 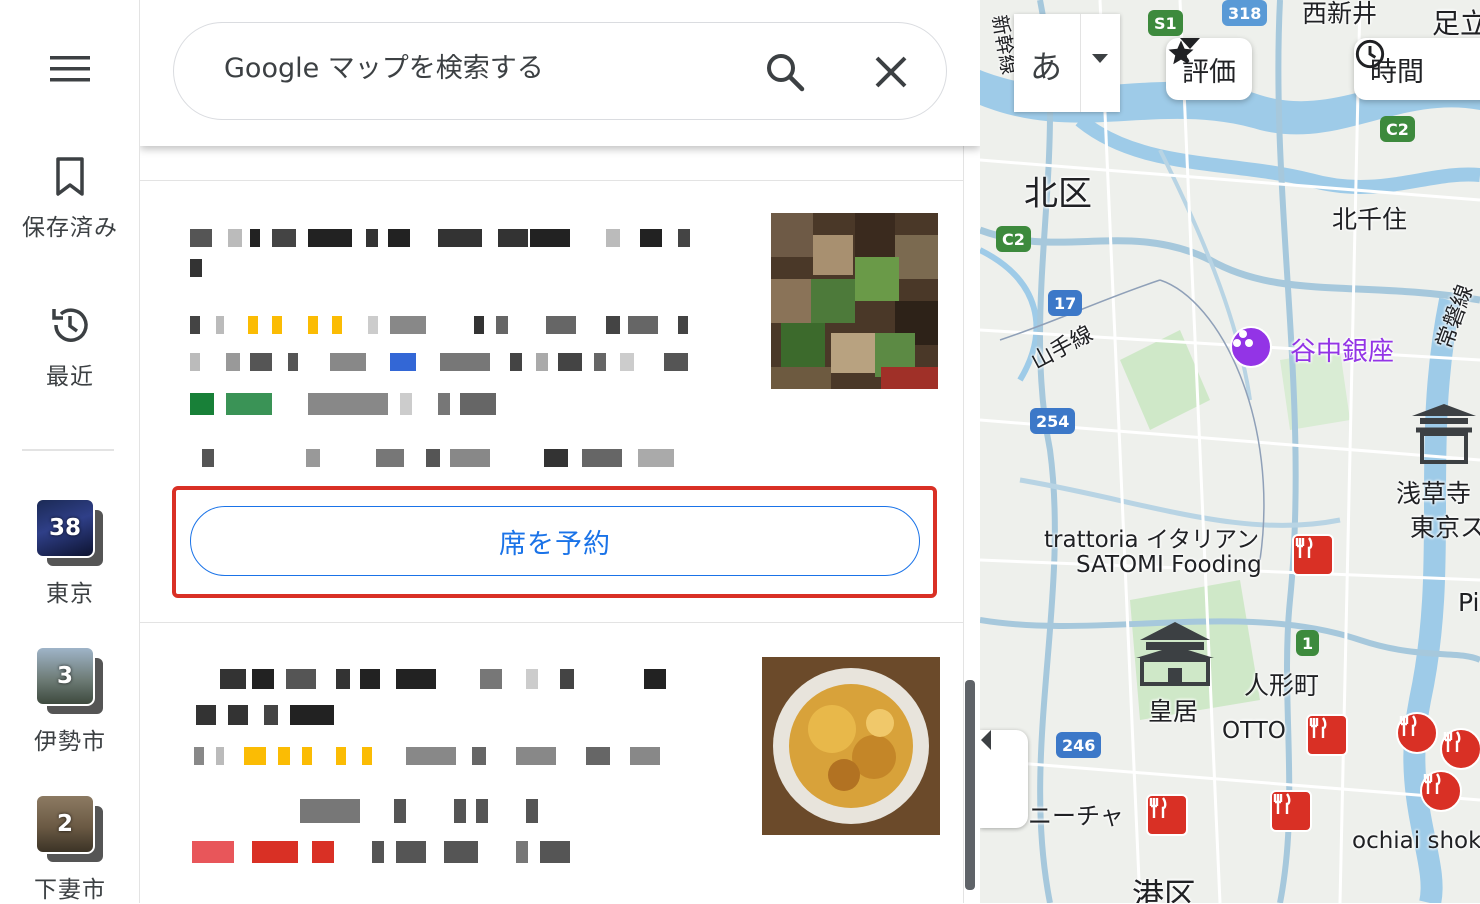 What do you see at coordinates (1046, 67) in the screenshot?
I see `lang-label: あ` at bounding box center [1046, 67].